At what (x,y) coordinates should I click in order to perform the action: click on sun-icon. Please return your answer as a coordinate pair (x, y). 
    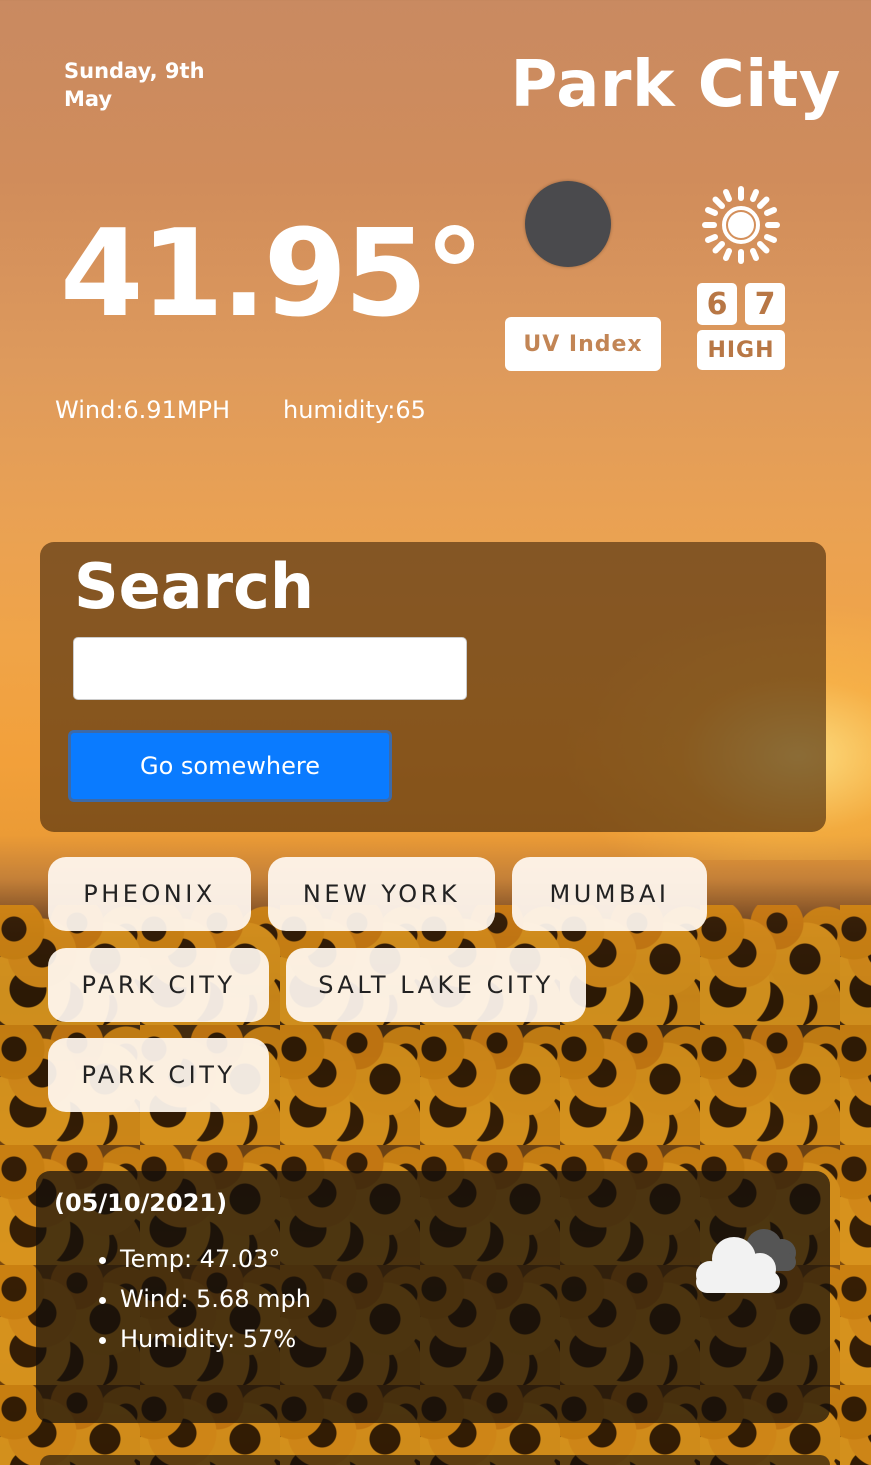
    Looking at the image, I should click on (741, 225).